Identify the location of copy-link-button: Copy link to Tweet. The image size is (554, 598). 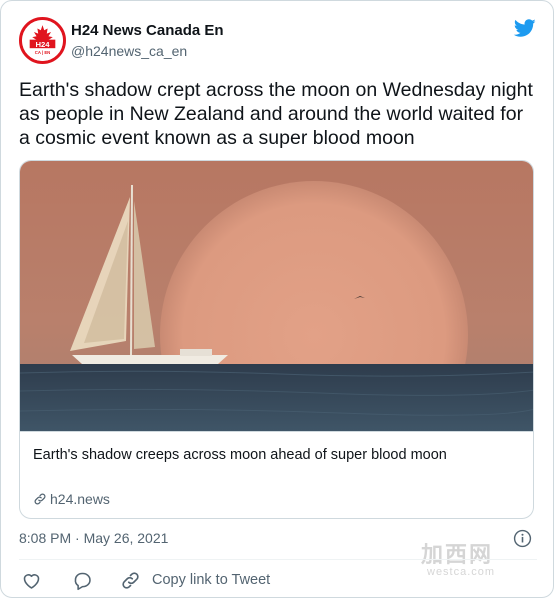
(195, 580).